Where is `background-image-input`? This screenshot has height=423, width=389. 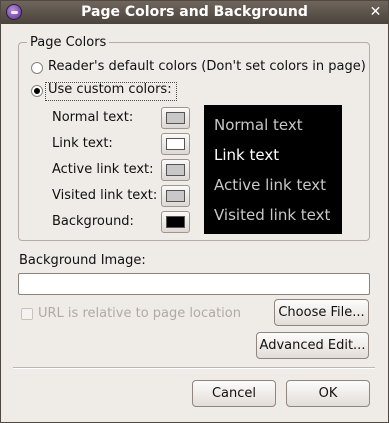
background-image-input is located at coordinates (194, 284).